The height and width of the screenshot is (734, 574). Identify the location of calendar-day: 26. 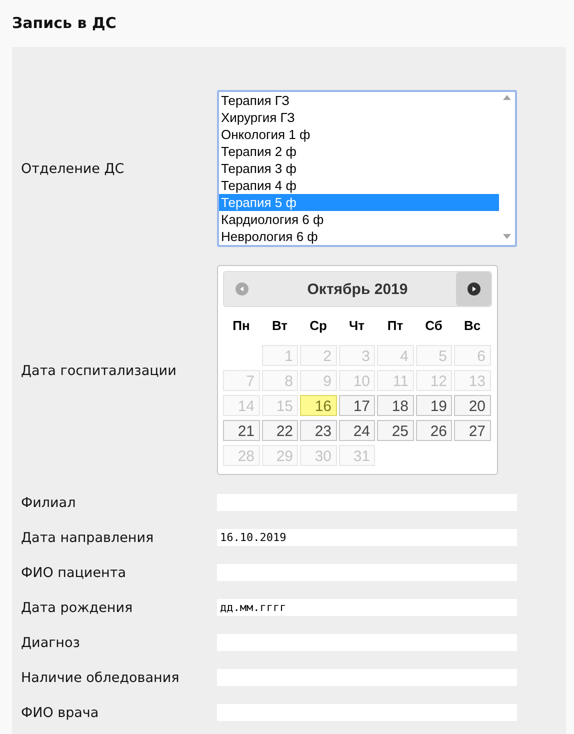
(434, 430).